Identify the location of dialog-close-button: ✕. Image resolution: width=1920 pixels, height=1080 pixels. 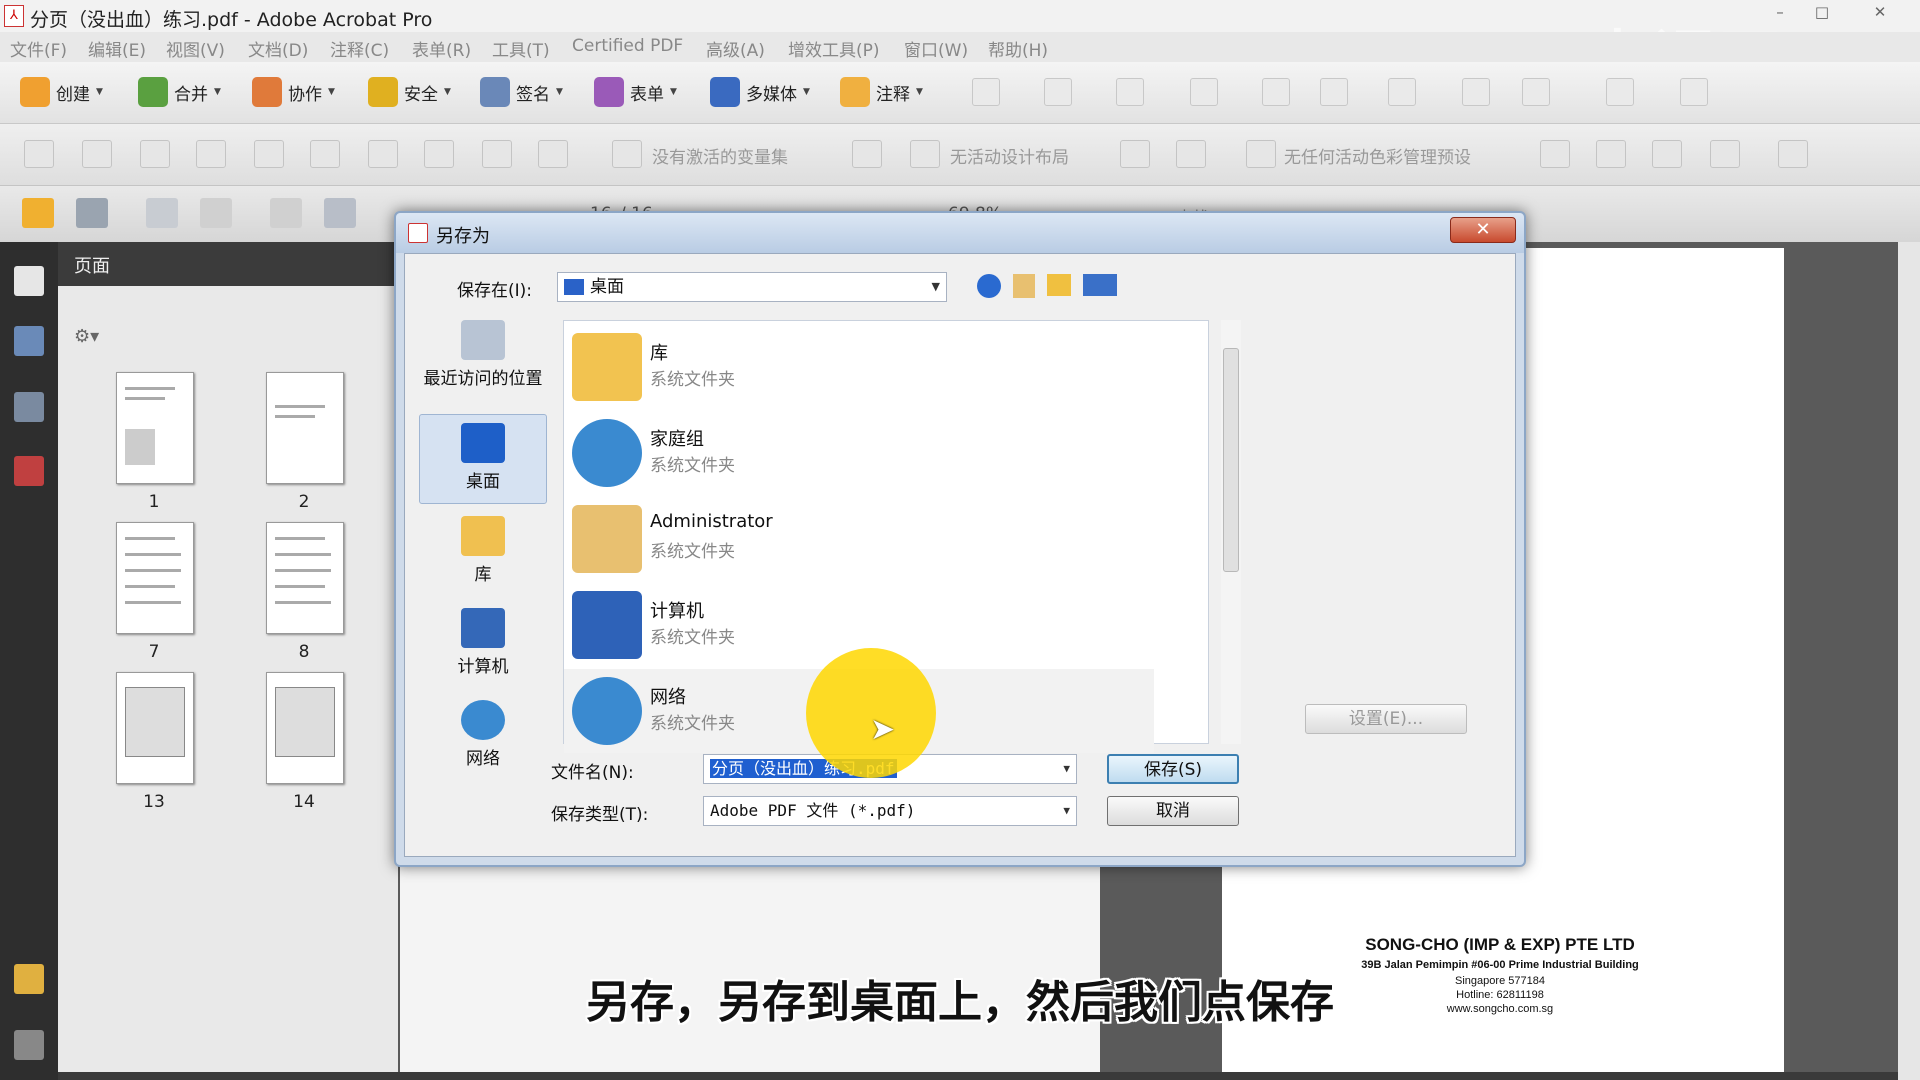
(1483, 230).